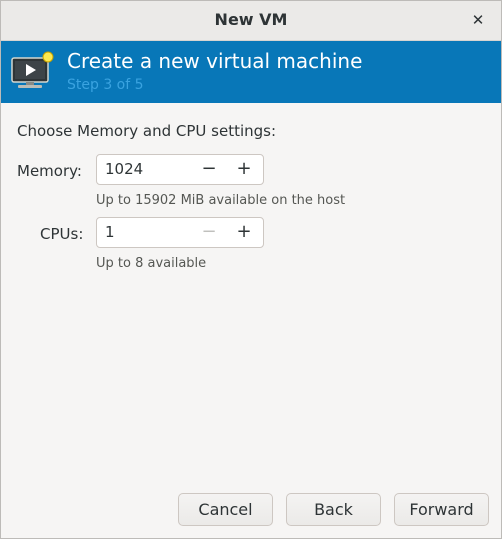  Describe the element at coordinates (244, 232) in the screenshot. I see `cpus-increment-button: +` at that location.